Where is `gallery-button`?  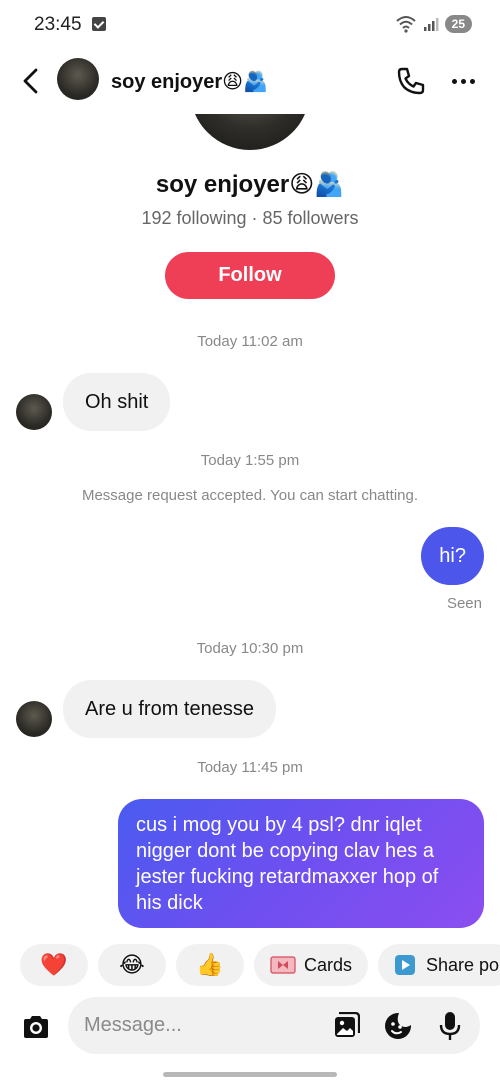
gallery-button is located at coordinates (346, 1026).